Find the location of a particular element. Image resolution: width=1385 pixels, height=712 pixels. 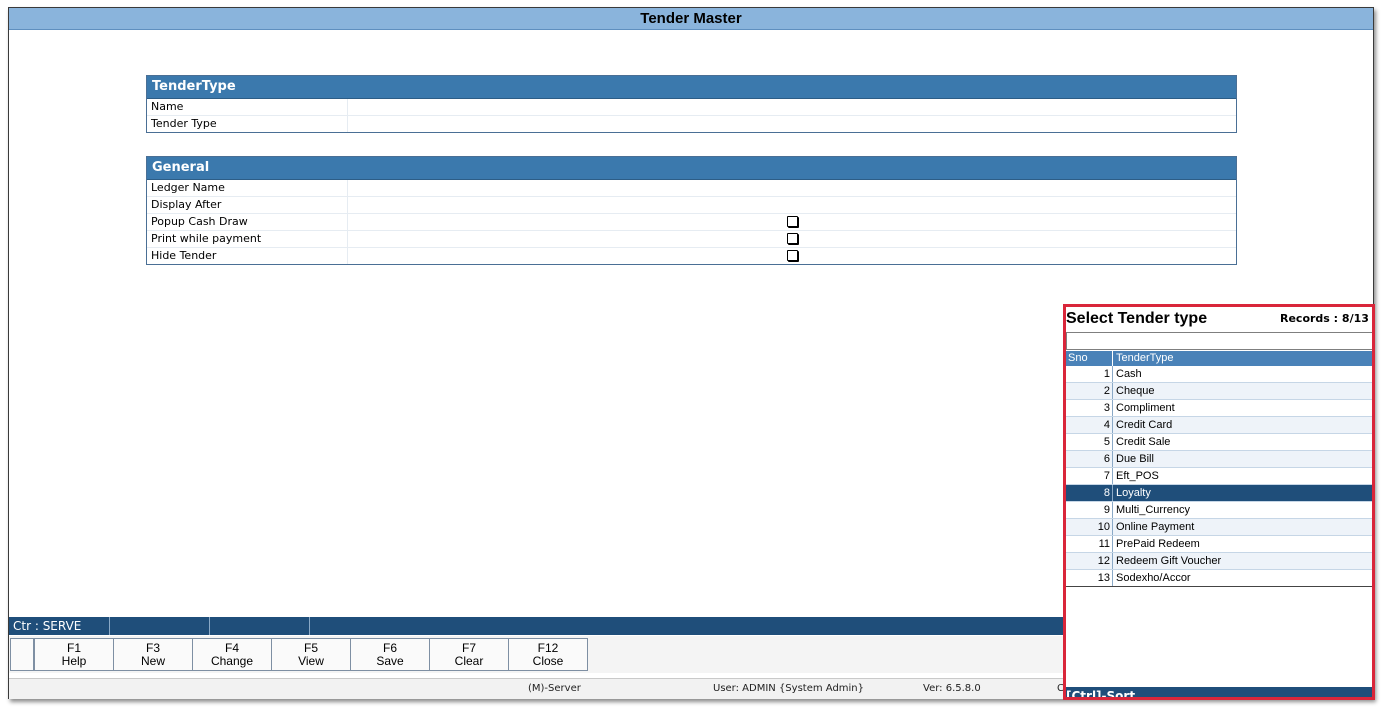

general-heading: General is located at coordinates (691, 168).